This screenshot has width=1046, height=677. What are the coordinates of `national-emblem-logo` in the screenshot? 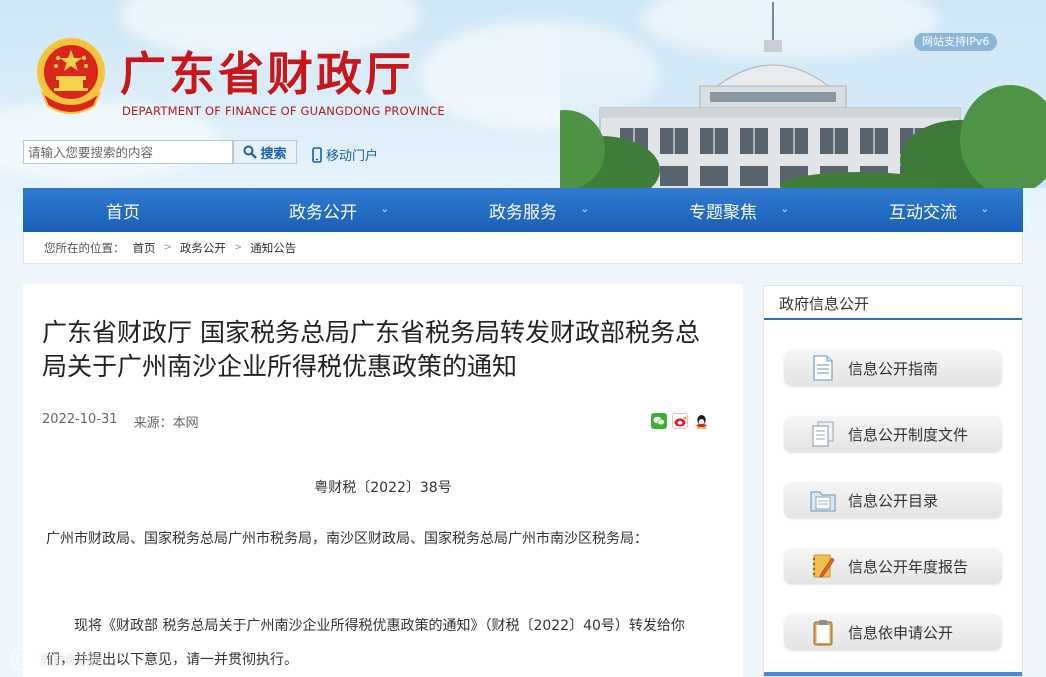 It's located at (71, 76).